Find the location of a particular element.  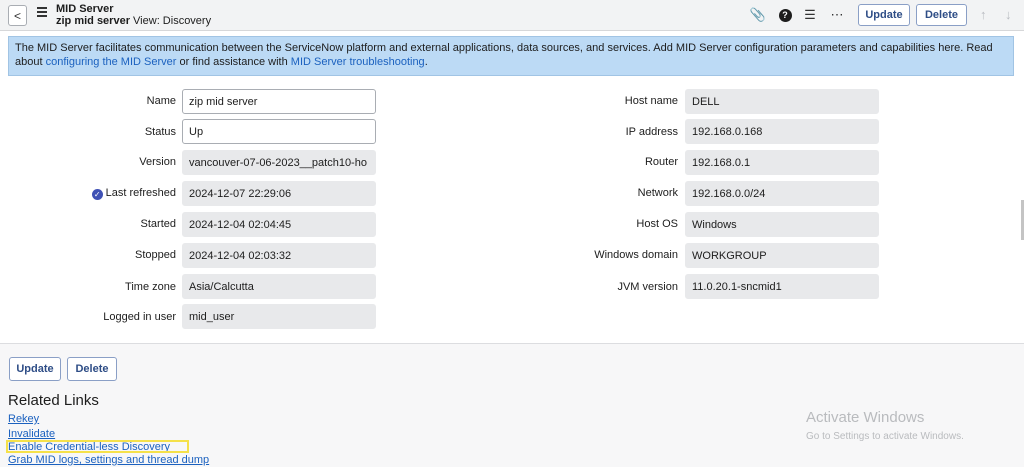

name-label: Name is located at coordinates (161, 101).